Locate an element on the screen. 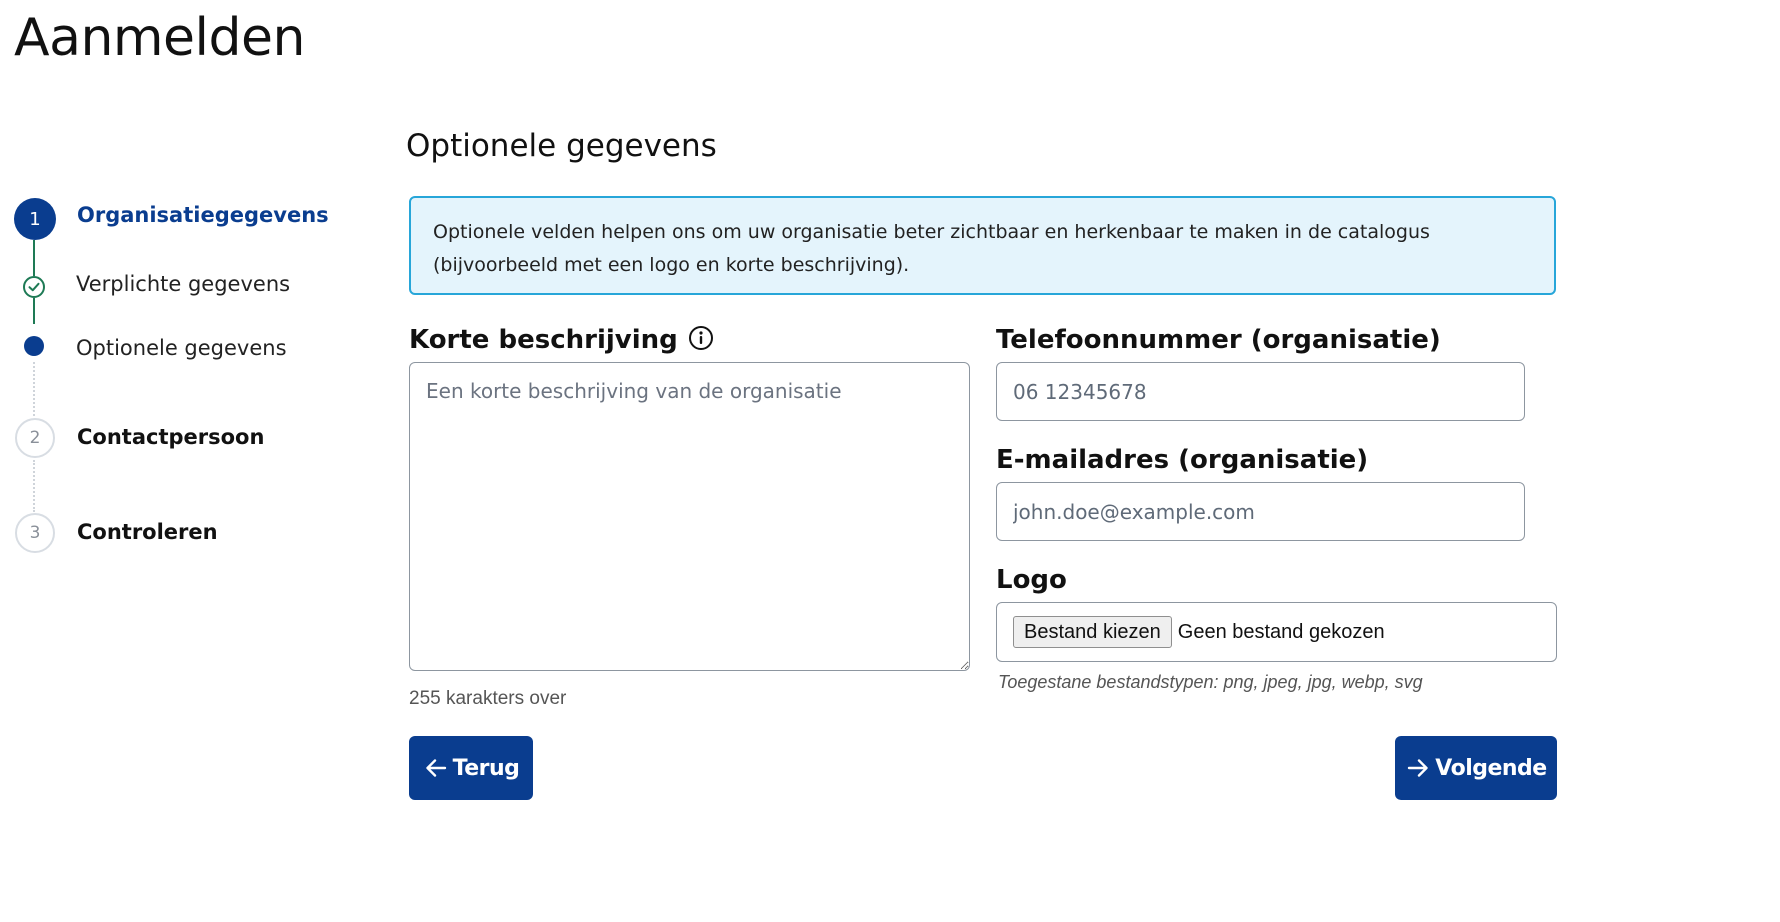  back-button: Terug is located at coordinates (471, 768).